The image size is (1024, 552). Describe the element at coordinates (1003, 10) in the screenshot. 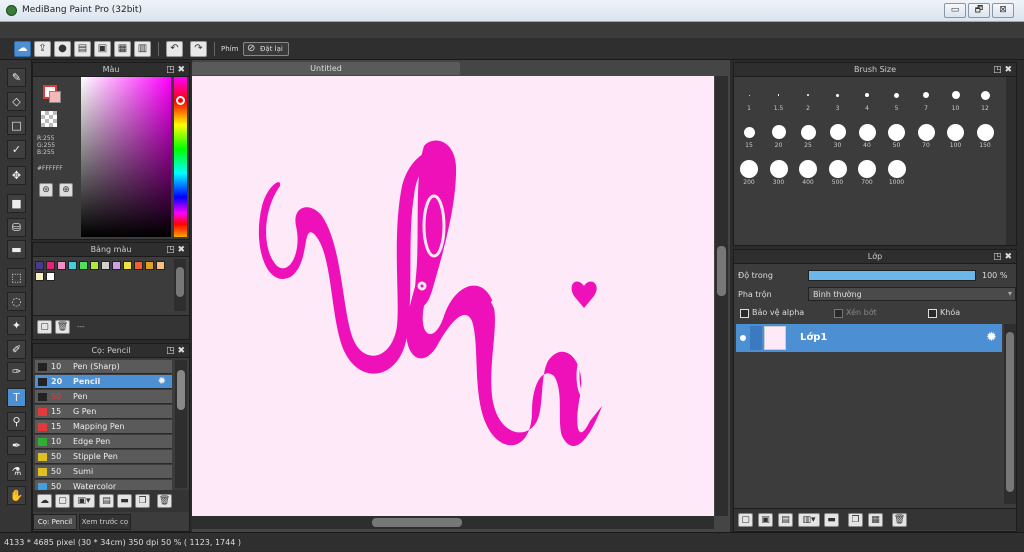

I see `close-button: ⊠` at that location.